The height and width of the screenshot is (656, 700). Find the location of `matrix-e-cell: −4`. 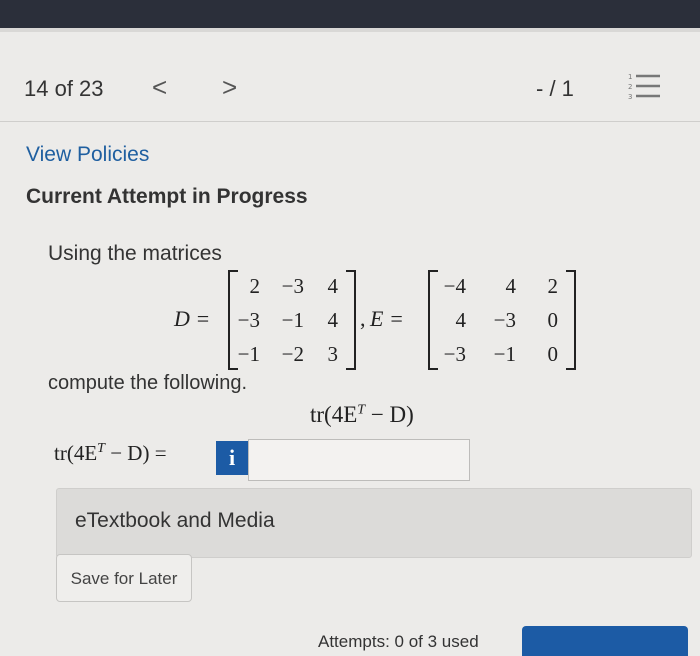

matrix-e-cell: −4 is located at coordinates (454, 286).